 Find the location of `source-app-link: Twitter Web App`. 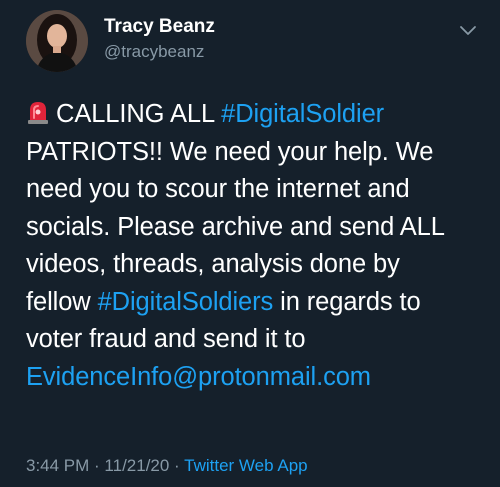

source-app-link: Twitter Web App is located at coordinates (245, 465).